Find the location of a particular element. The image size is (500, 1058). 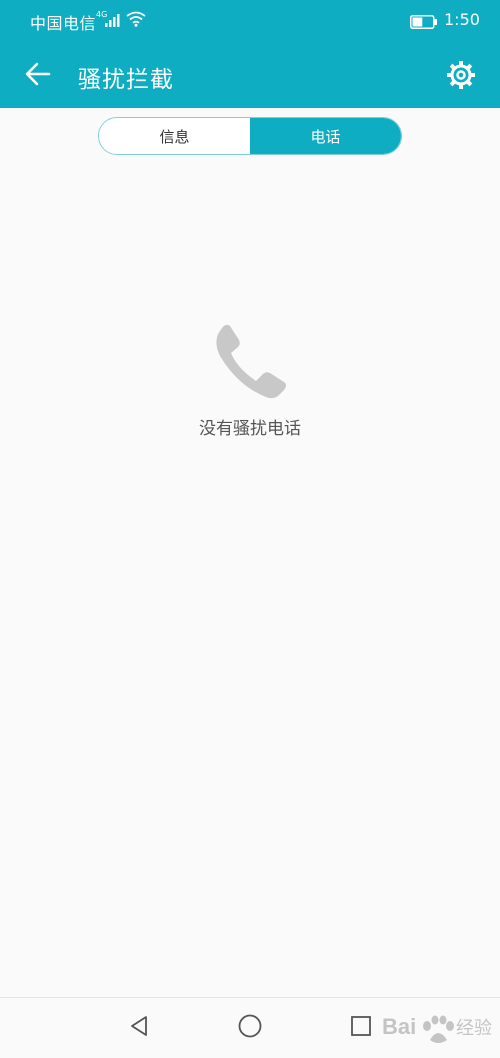

tab-calls: 电话 is located at coordinates (325, 136).